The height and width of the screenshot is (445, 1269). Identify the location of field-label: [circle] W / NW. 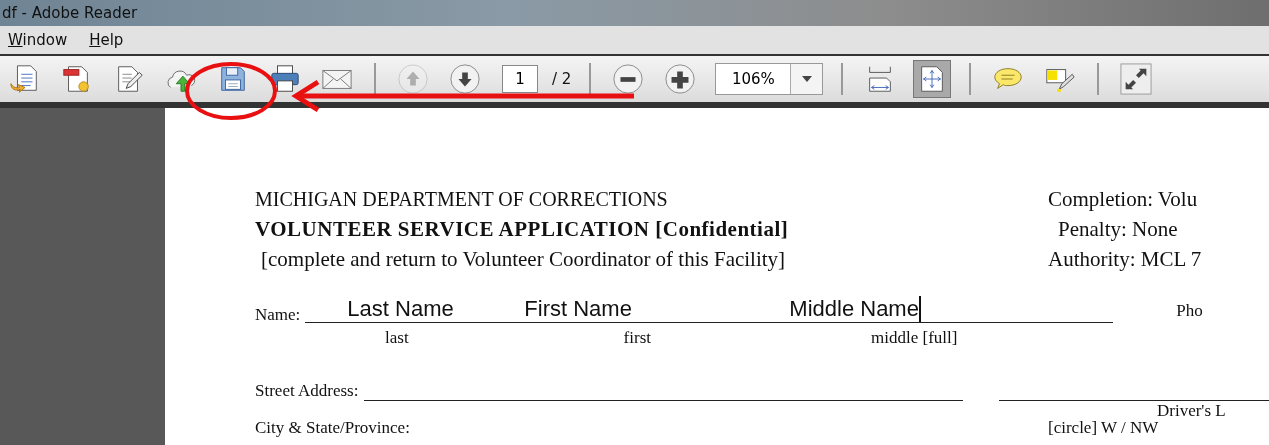
(1103, 428).